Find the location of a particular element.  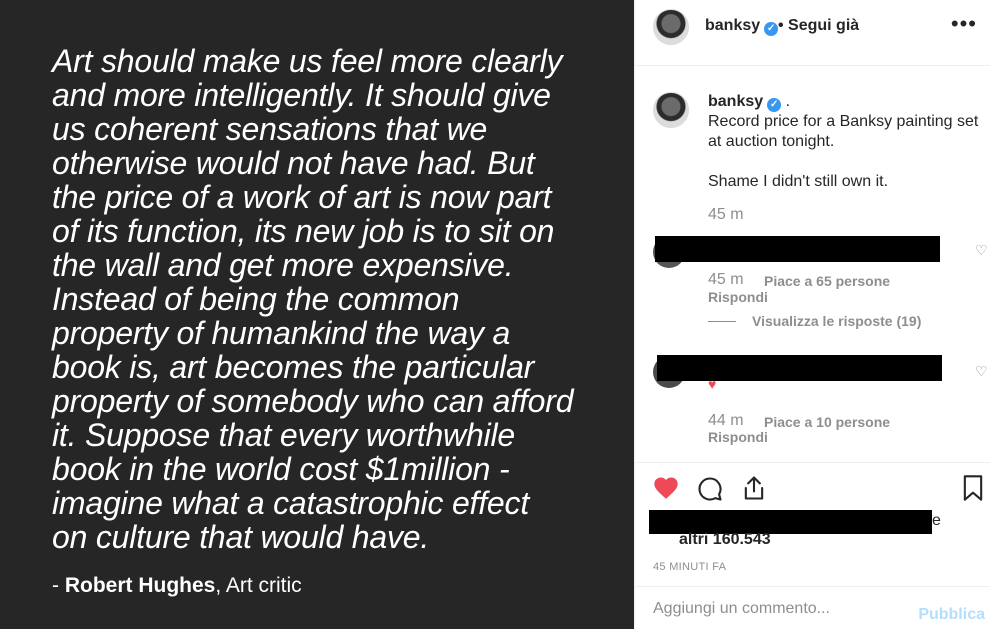

post-header: banksy ✓ • Segui già ••• is located at coordinates (812, 33).